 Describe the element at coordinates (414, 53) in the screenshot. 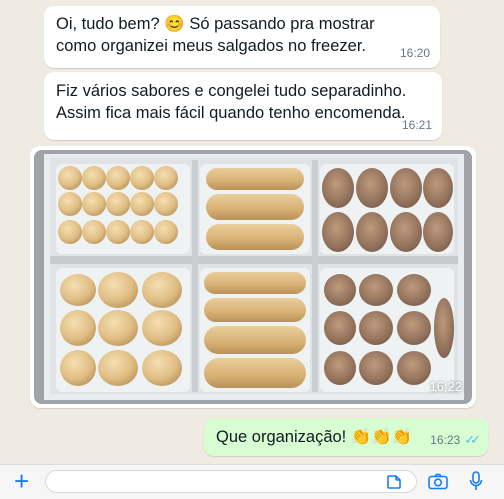

I see `message-time: 16:20` at that location.